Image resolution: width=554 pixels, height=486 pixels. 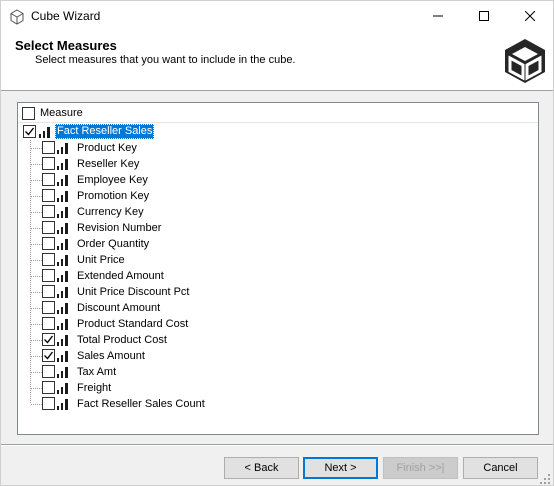 I want to click on tree-item: Freight, so click(x=278, y=388).